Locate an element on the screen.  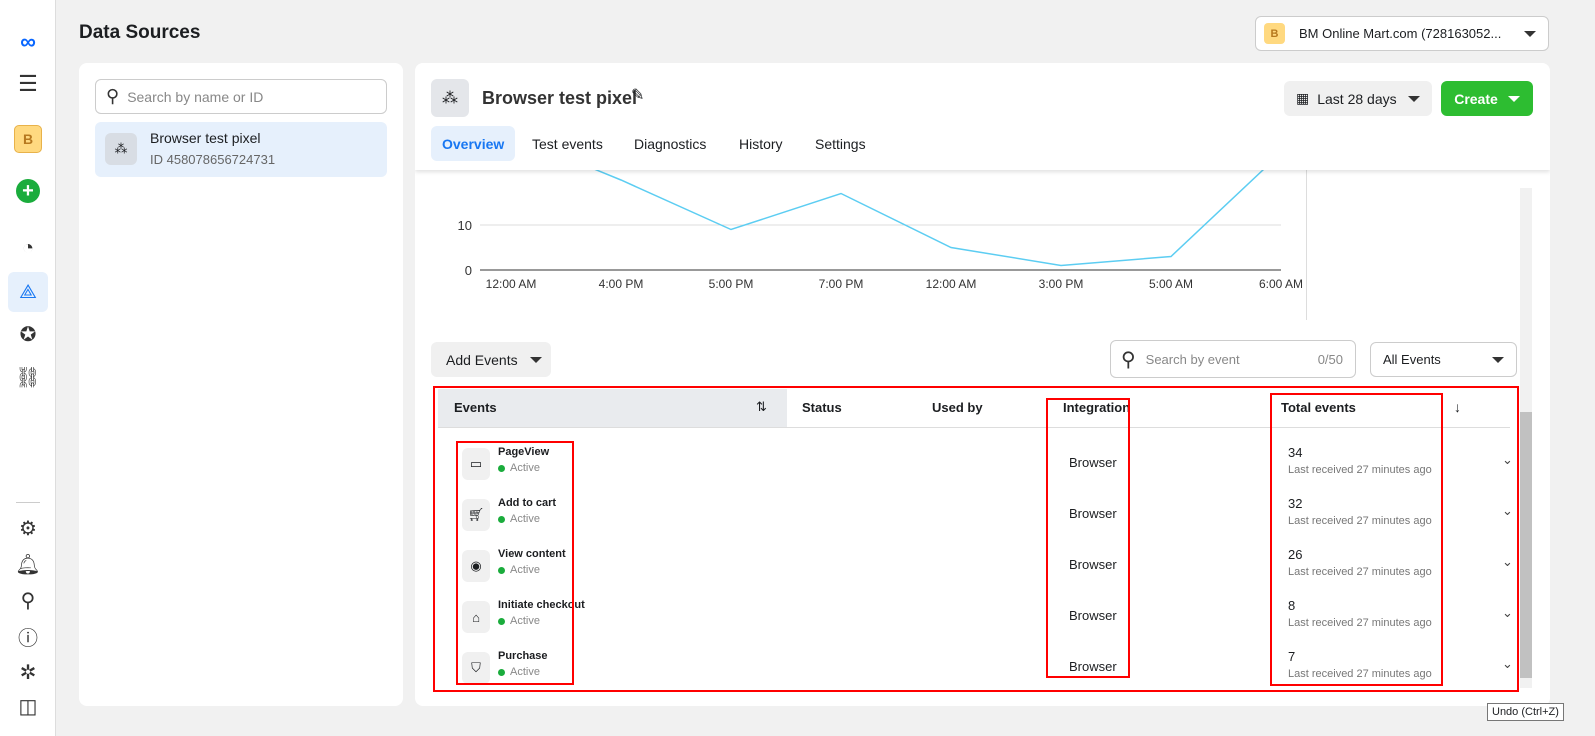
x-tick-label: 5:00 AM is located at coordinates (1171, 284).